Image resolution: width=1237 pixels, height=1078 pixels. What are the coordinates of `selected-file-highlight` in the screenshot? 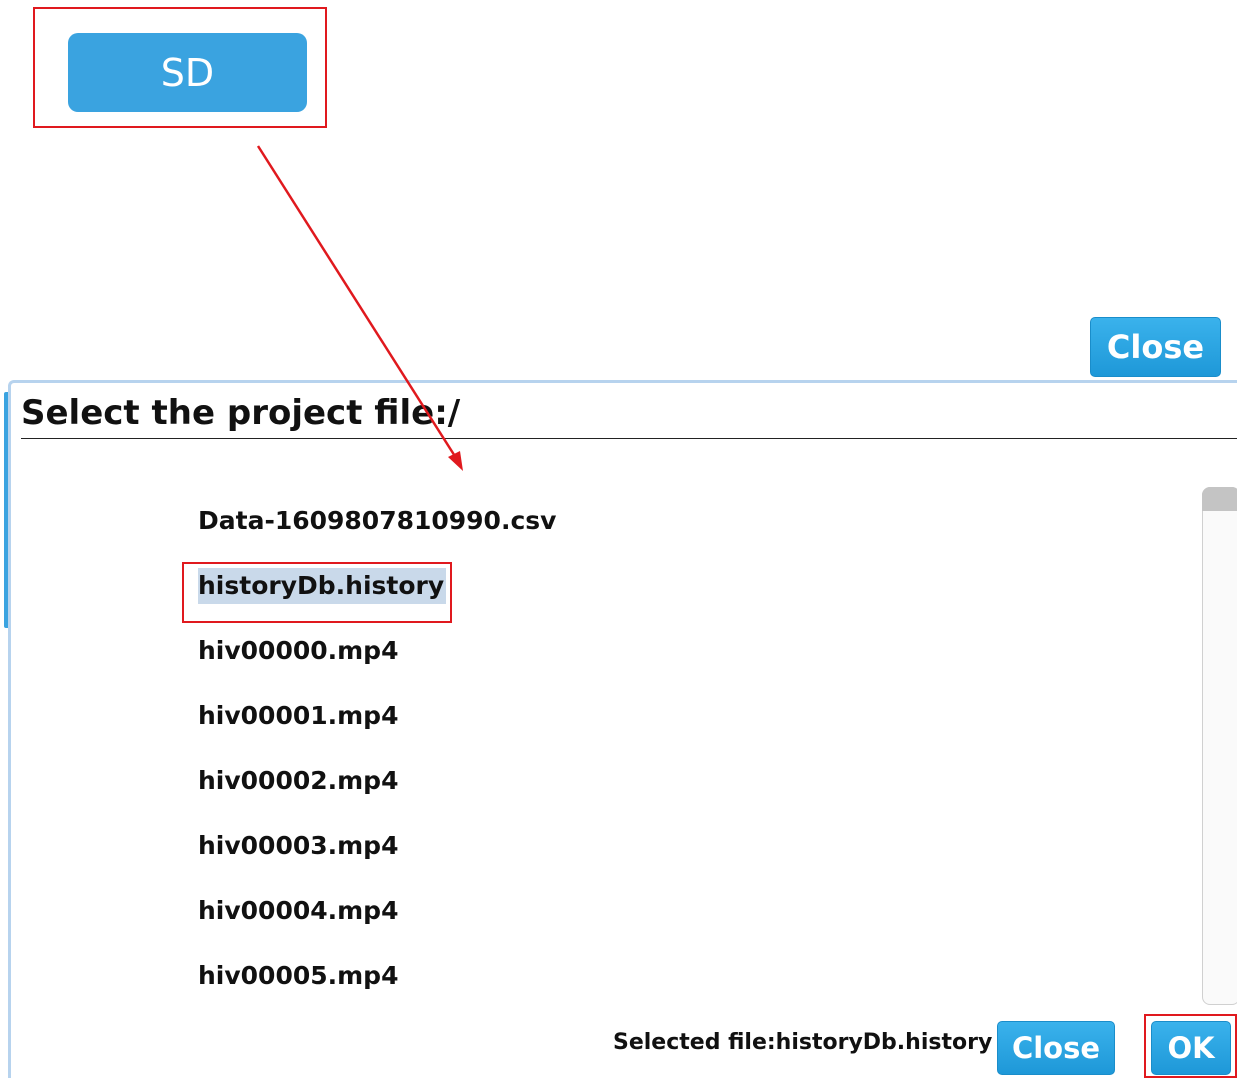 It's located at (317, 592).